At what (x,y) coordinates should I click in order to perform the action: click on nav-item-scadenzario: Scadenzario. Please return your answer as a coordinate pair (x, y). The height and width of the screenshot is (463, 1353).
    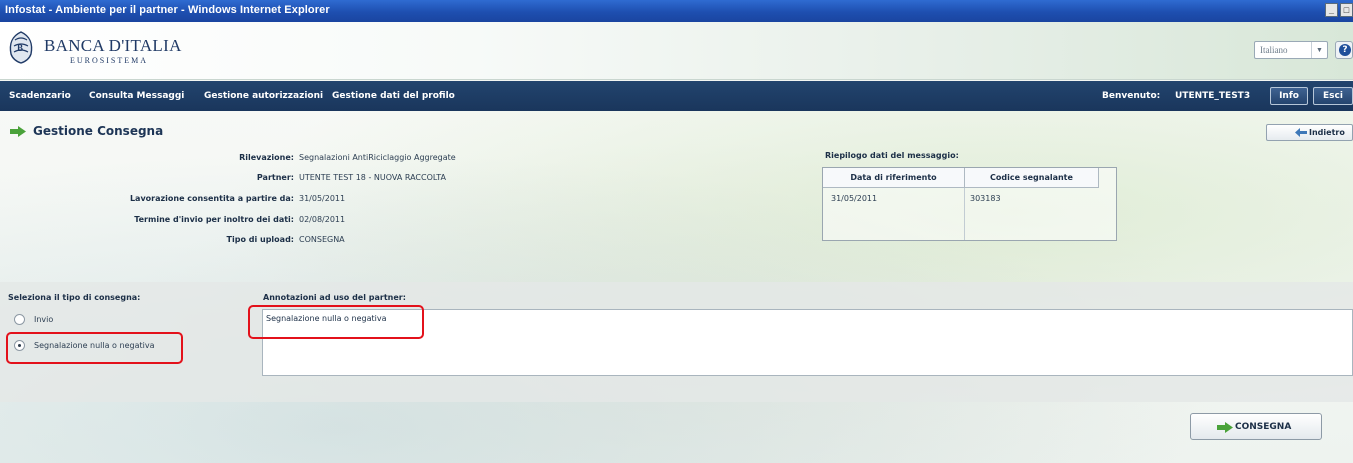
    Looking at the image, I should click on (40, 96).